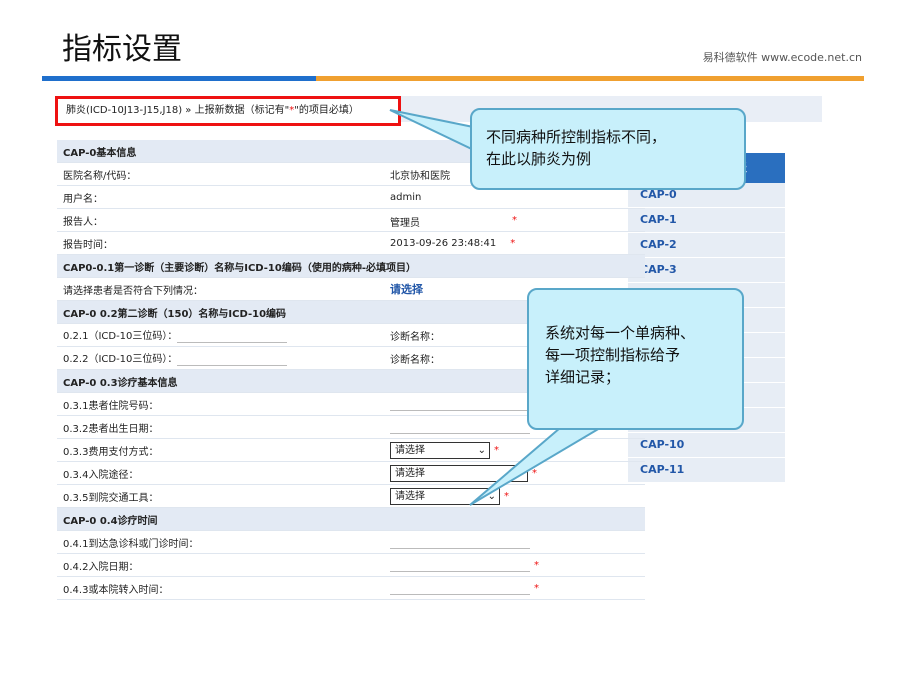 The height and width of the screenshot is (675, 900). I want to click on callout-tails, so click(496, 307).